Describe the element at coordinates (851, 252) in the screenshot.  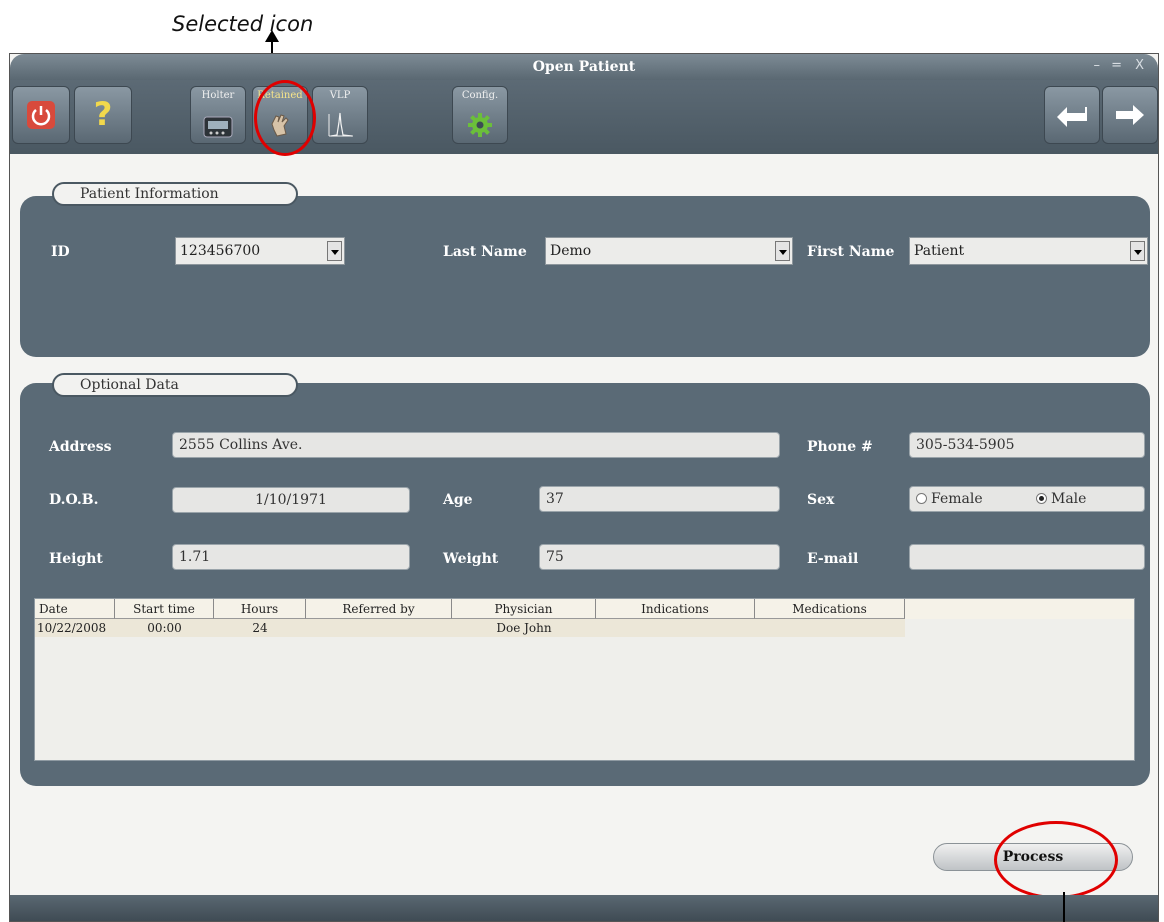
I see `first-name-label: First Name` at that location.